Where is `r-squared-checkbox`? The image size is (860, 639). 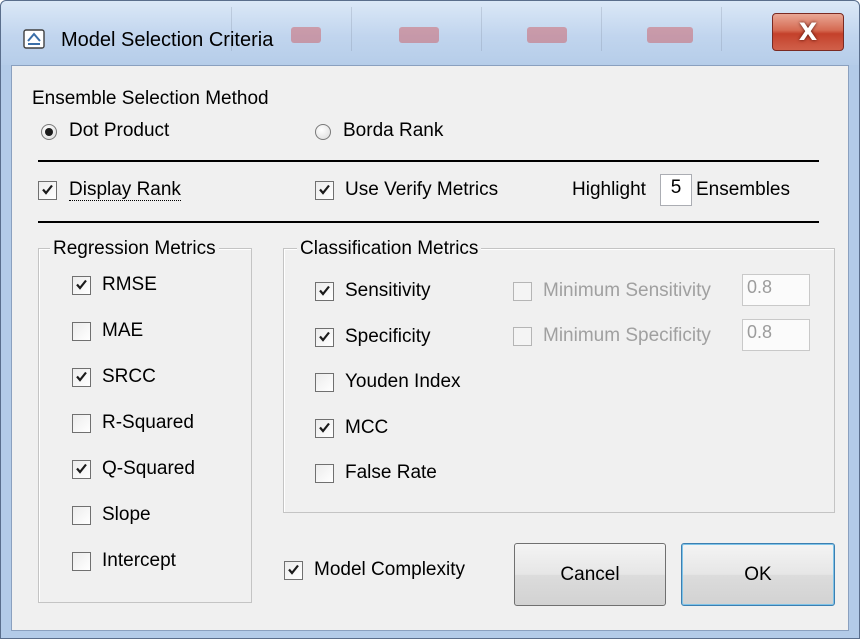 r-squared-checkbox is located at coordinates (81, 423).